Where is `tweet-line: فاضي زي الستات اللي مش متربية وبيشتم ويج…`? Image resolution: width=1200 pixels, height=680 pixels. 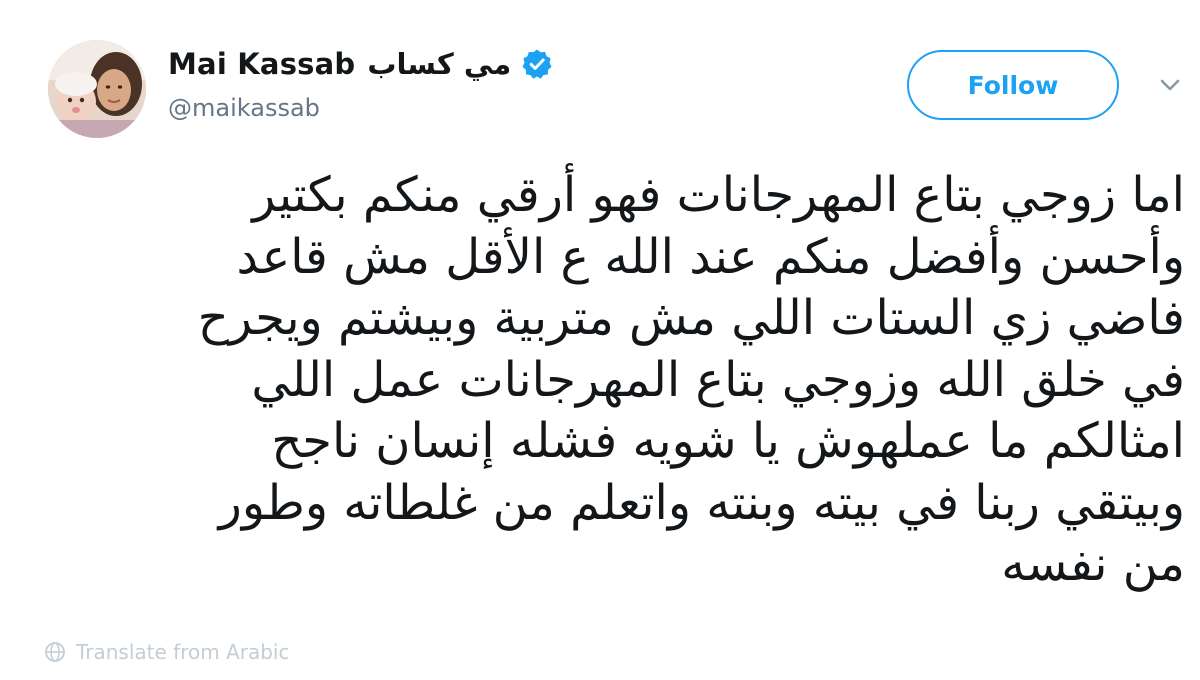 tweet-line: فاضي زي الستات اللي مش متربية وبيشتم ويج… is located at coordinates (691, 318).